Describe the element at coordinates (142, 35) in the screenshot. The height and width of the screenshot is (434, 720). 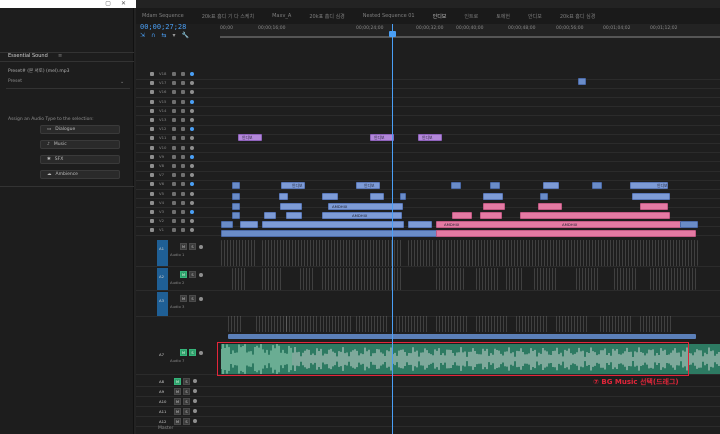
I see `nest-icon: ⇲` at that location.